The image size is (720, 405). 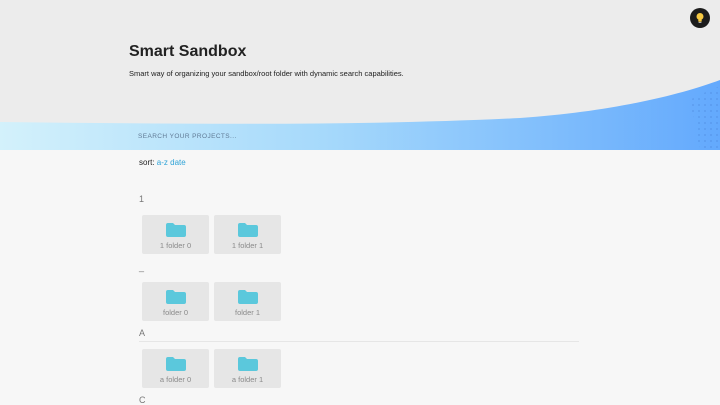 I want to click on folder-label: 1 folder 0, so click(x=175, y=245).